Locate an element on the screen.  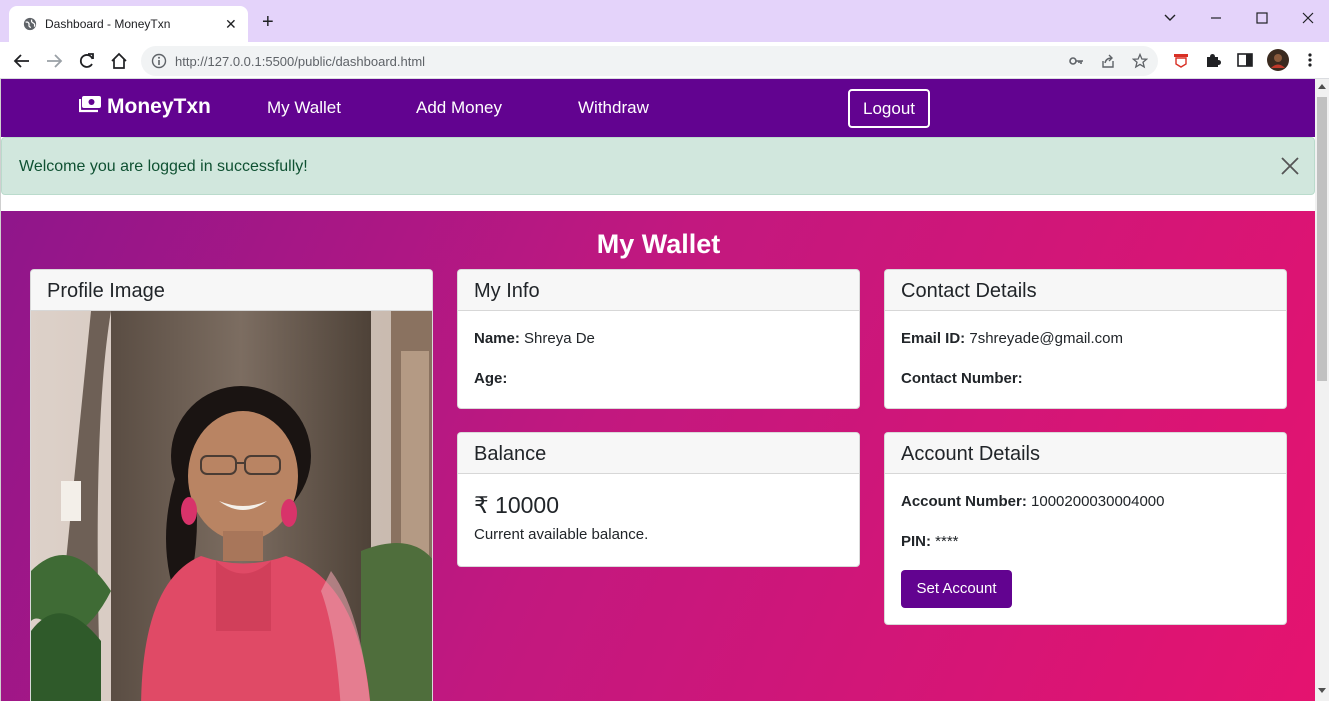
minimize-icon is located at coordinates (1216, 18).